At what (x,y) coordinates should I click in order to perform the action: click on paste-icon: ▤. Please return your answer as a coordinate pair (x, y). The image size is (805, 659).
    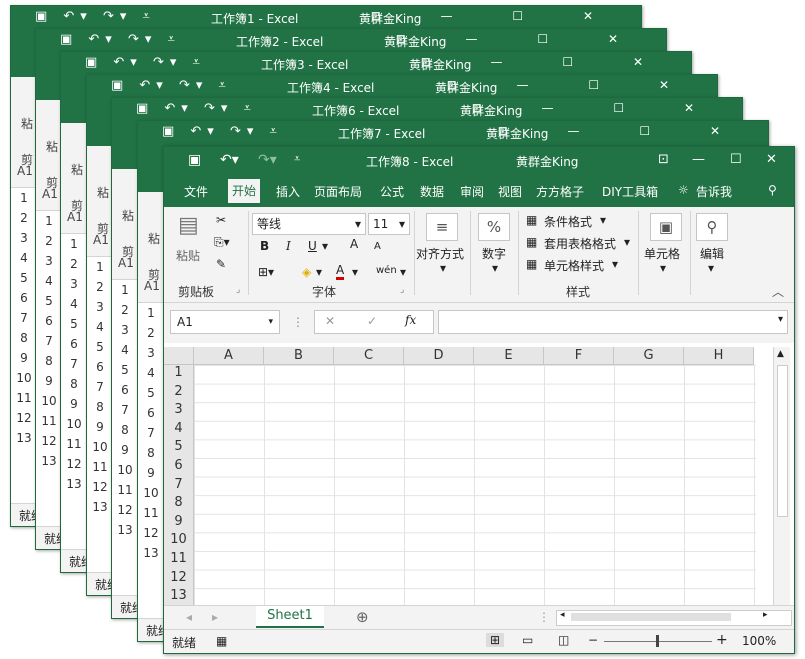
    Looking at the image, I should click on (188, 225).